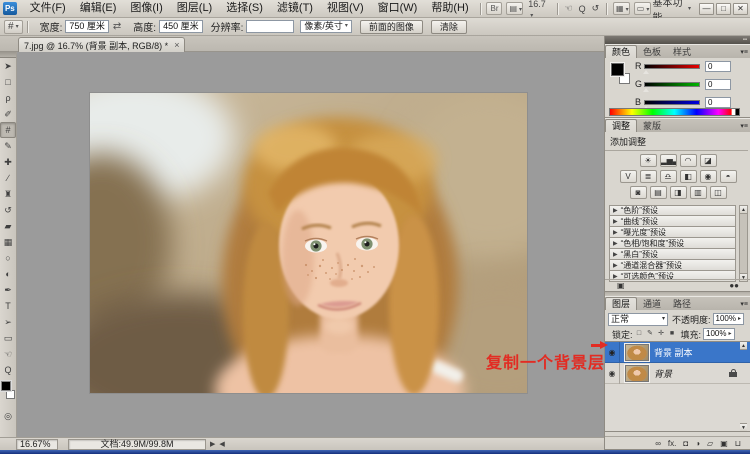  I want to click on fill-field: 100% ▸, so click(719, 334).